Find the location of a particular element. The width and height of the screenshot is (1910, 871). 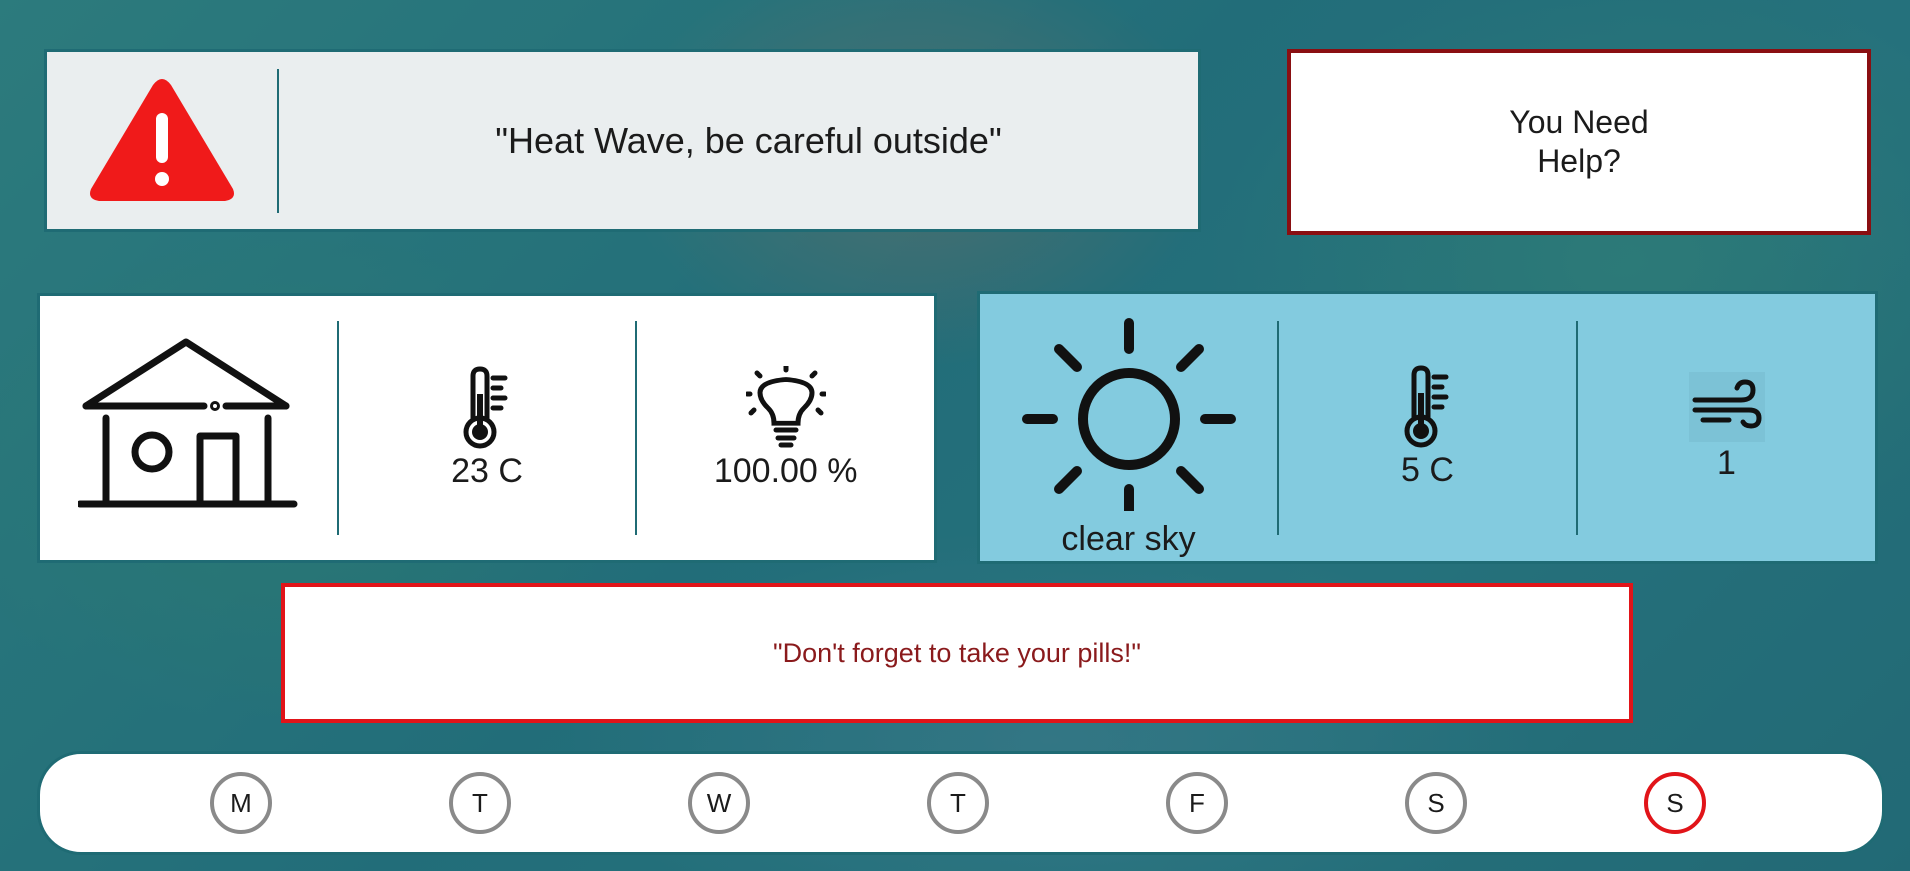

house-icon is located at coordinates (188, 423).